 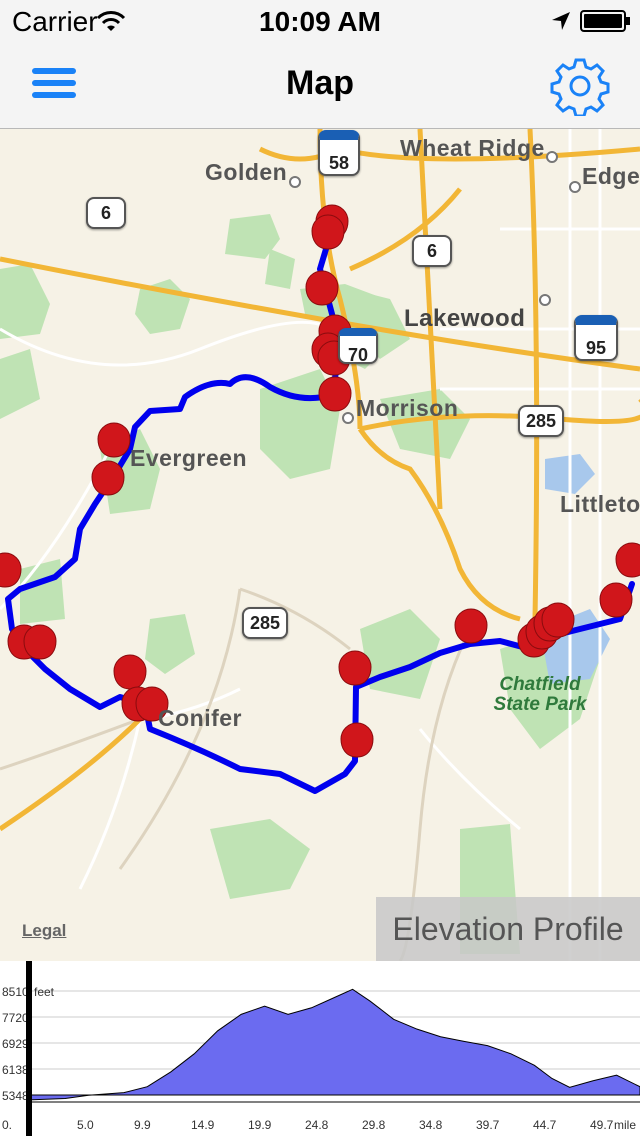 I want to click on x-tick-label: 44.7, so click(x=545, y=1125).